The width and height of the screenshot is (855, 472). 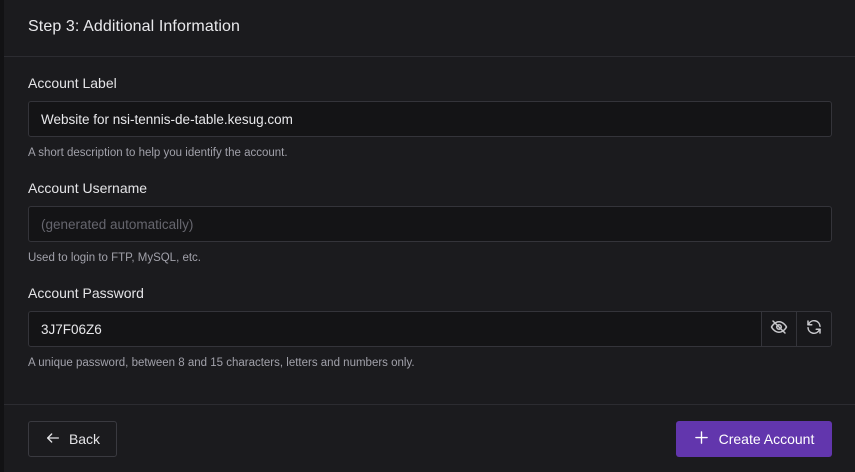 I want to click on toggle-password-visibility-button, so click(x=778, y=329).